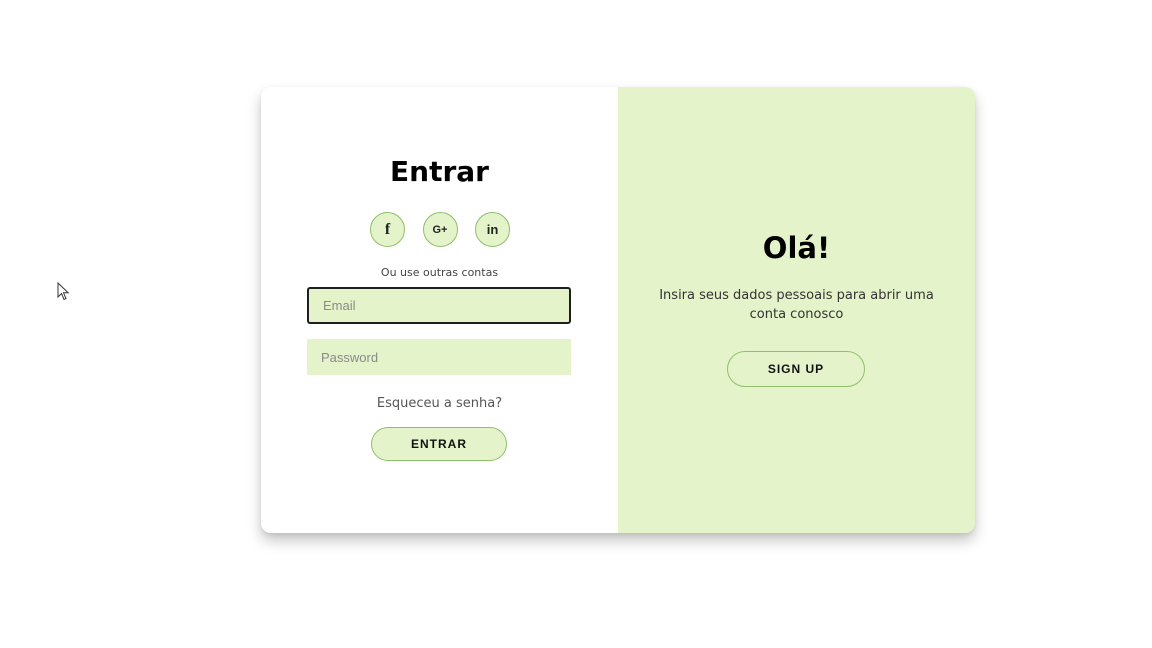  What do you see at coordinates (796, 369) in the screenshot?
I see `signup-button: SIGN UP` at bounding box center [796, 369].